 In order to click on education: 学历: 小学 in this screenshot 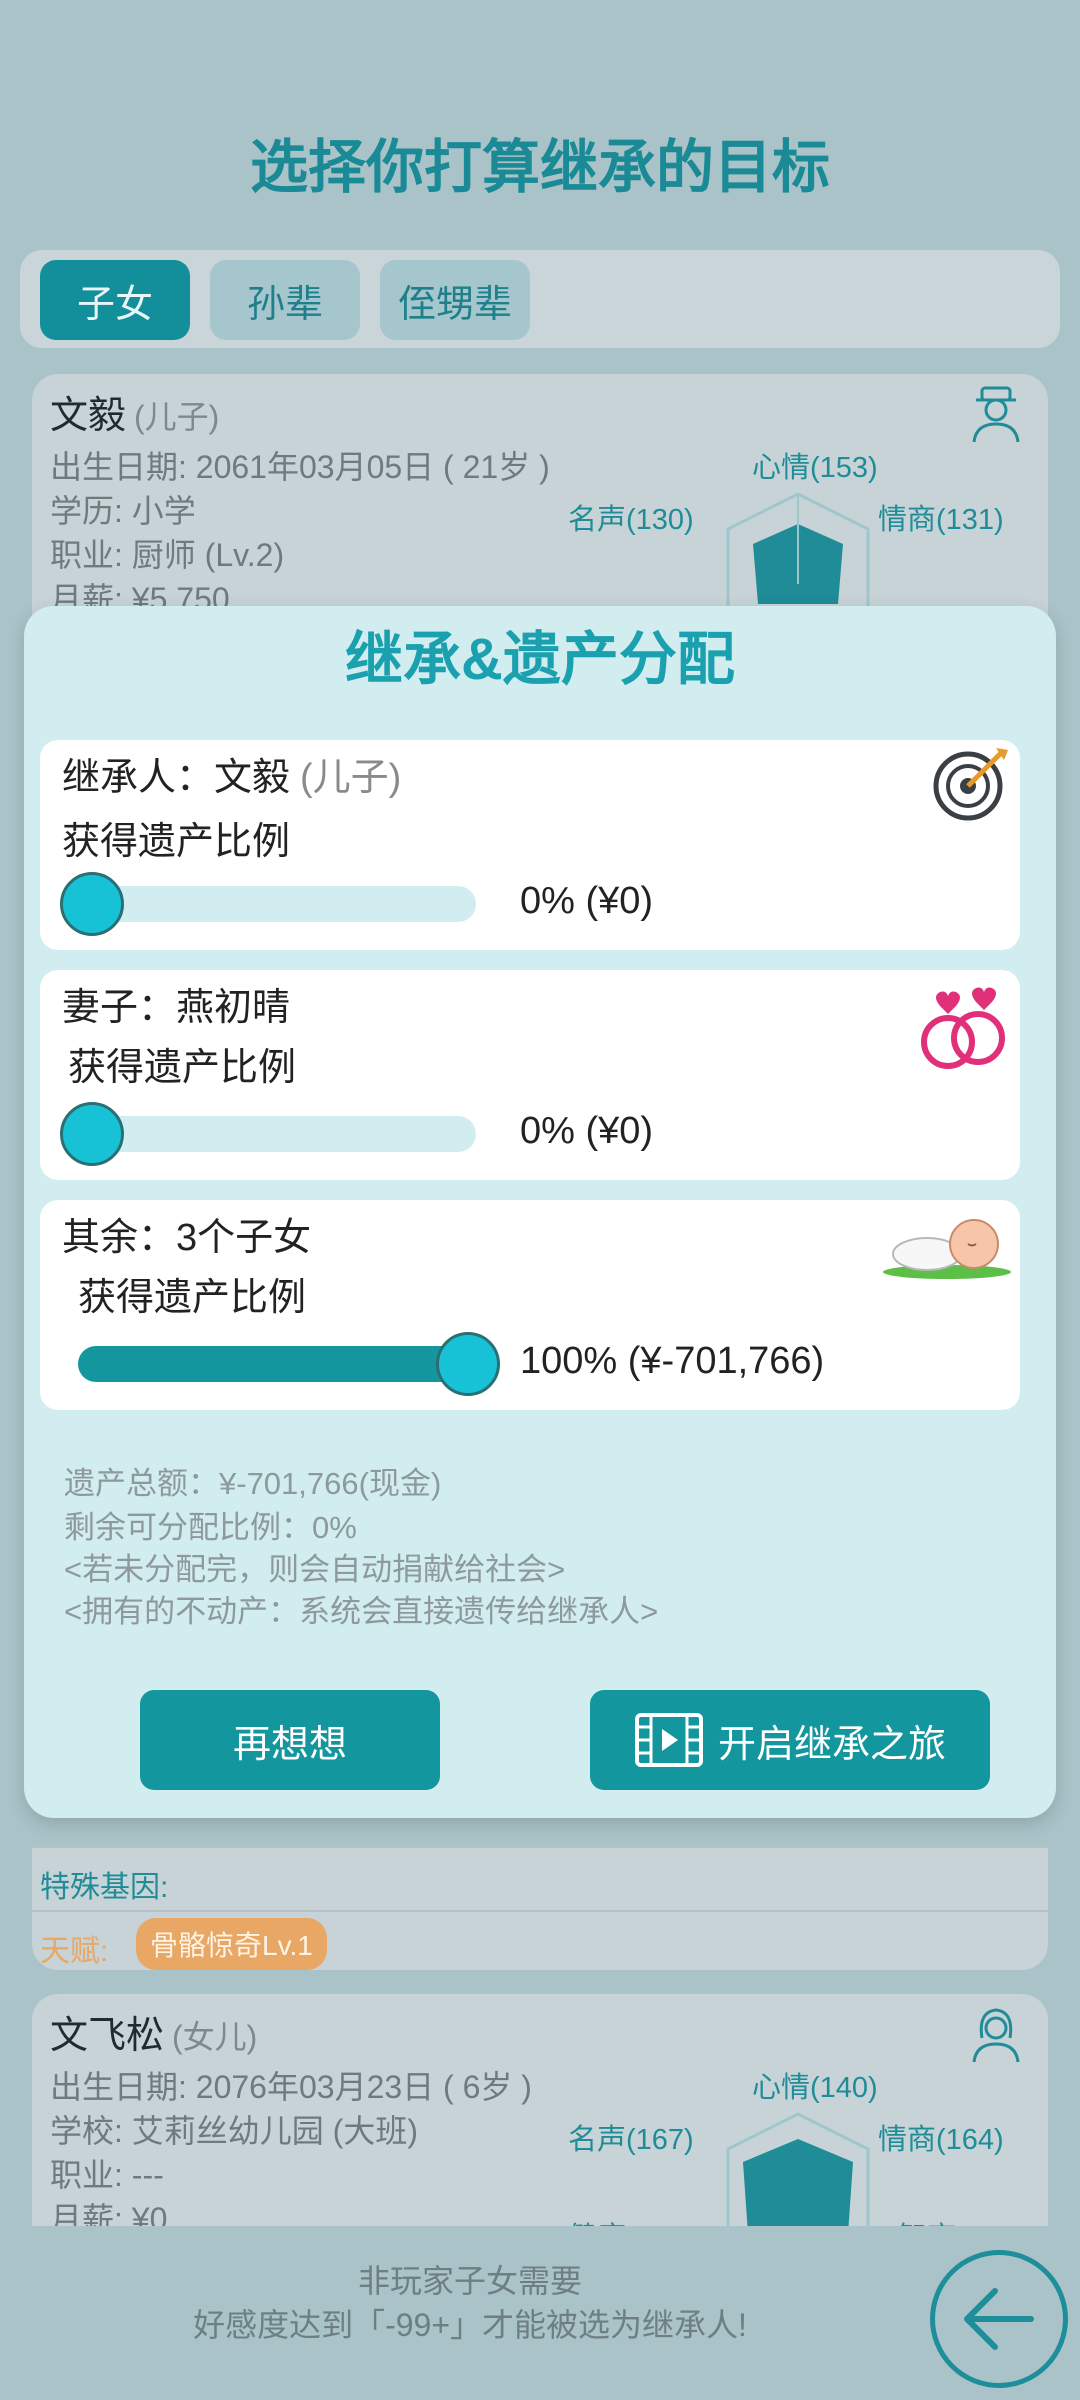, I will do `click(123, 511)`.